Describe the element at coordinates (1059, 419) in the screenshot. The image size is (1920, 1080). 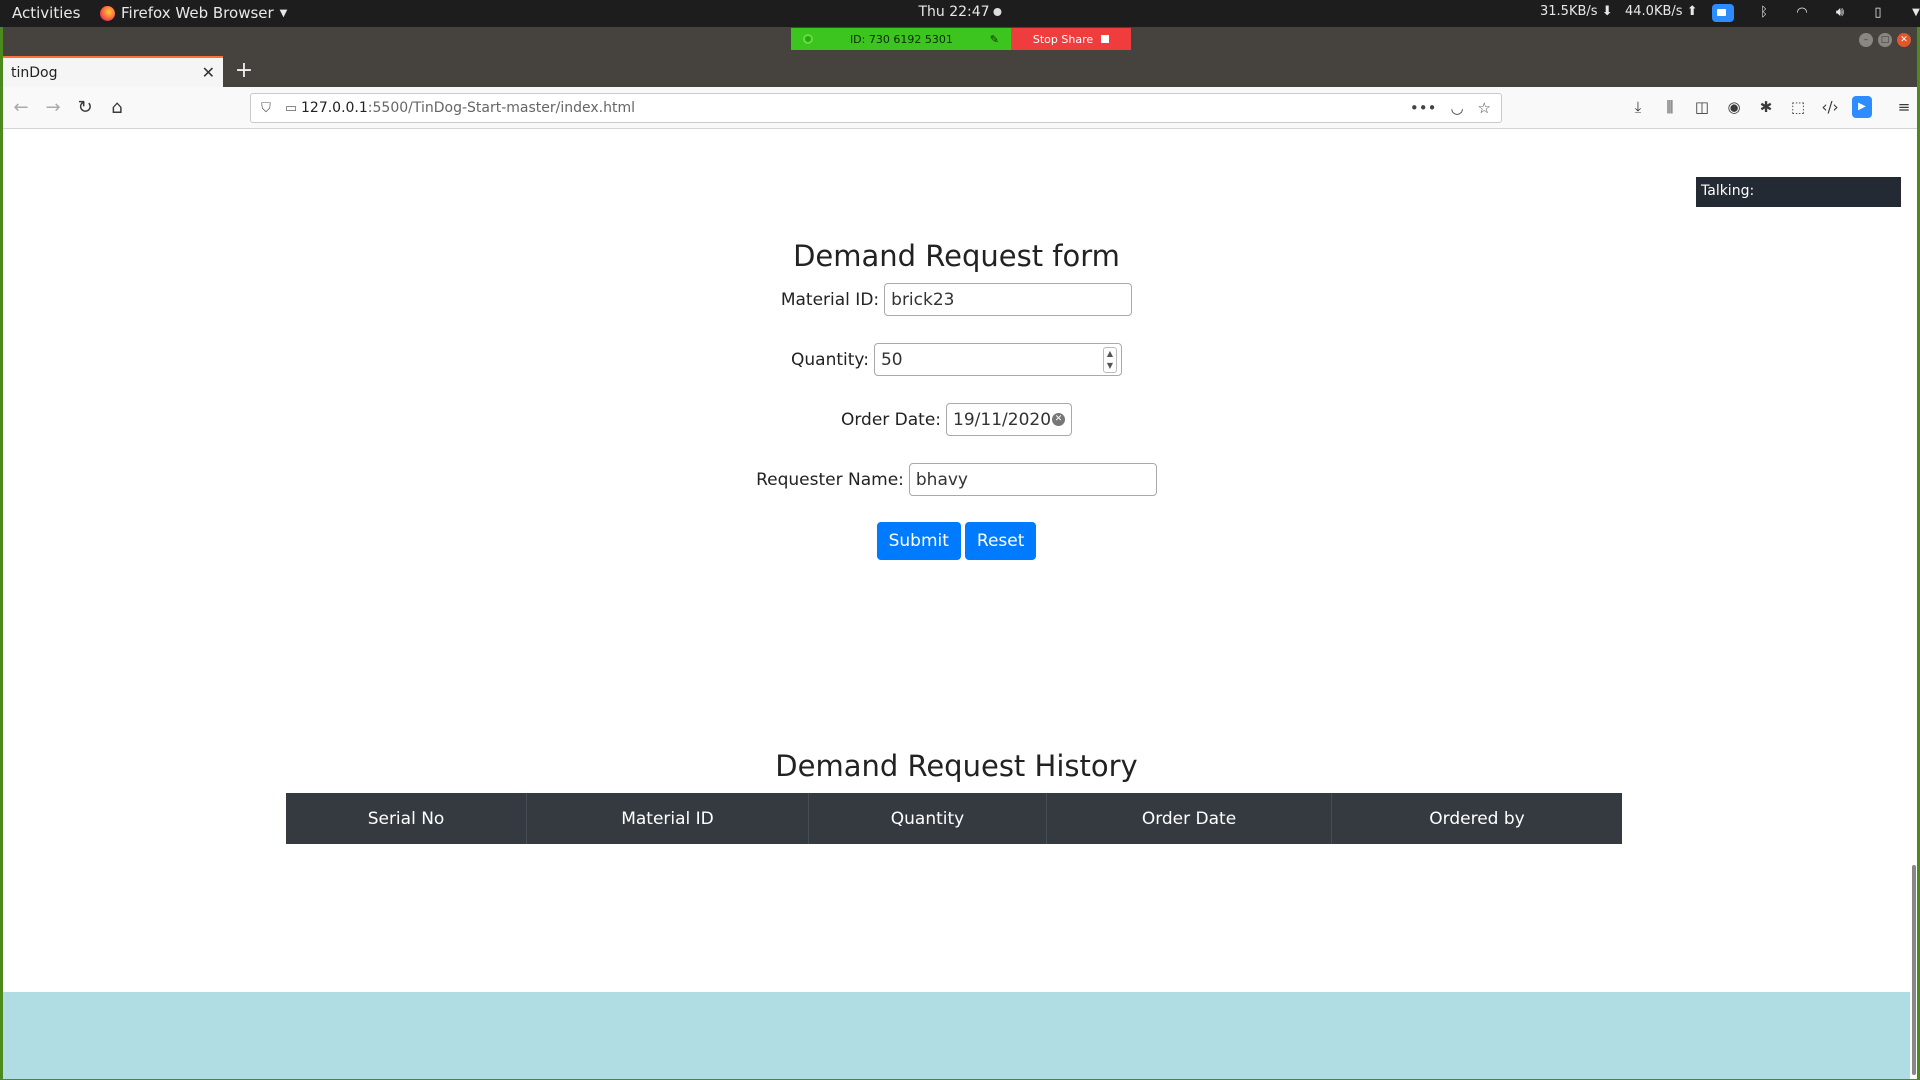
I see `clear-date-icon: ✕` at that location.